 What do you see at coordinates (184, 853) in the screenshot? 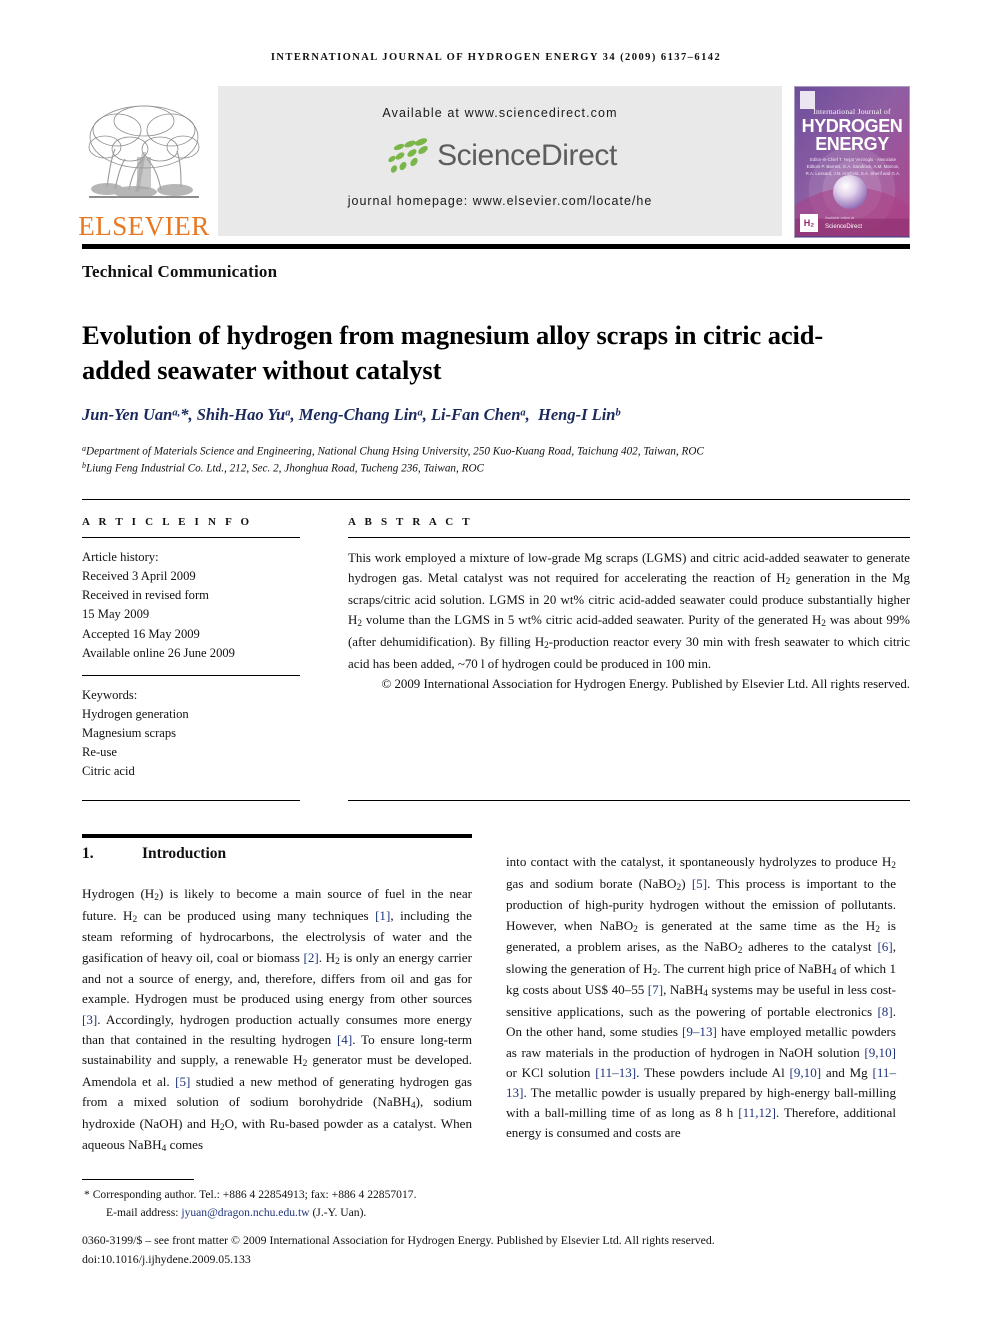
I see `section-title: Introduction` at bounding box center [184, 853].